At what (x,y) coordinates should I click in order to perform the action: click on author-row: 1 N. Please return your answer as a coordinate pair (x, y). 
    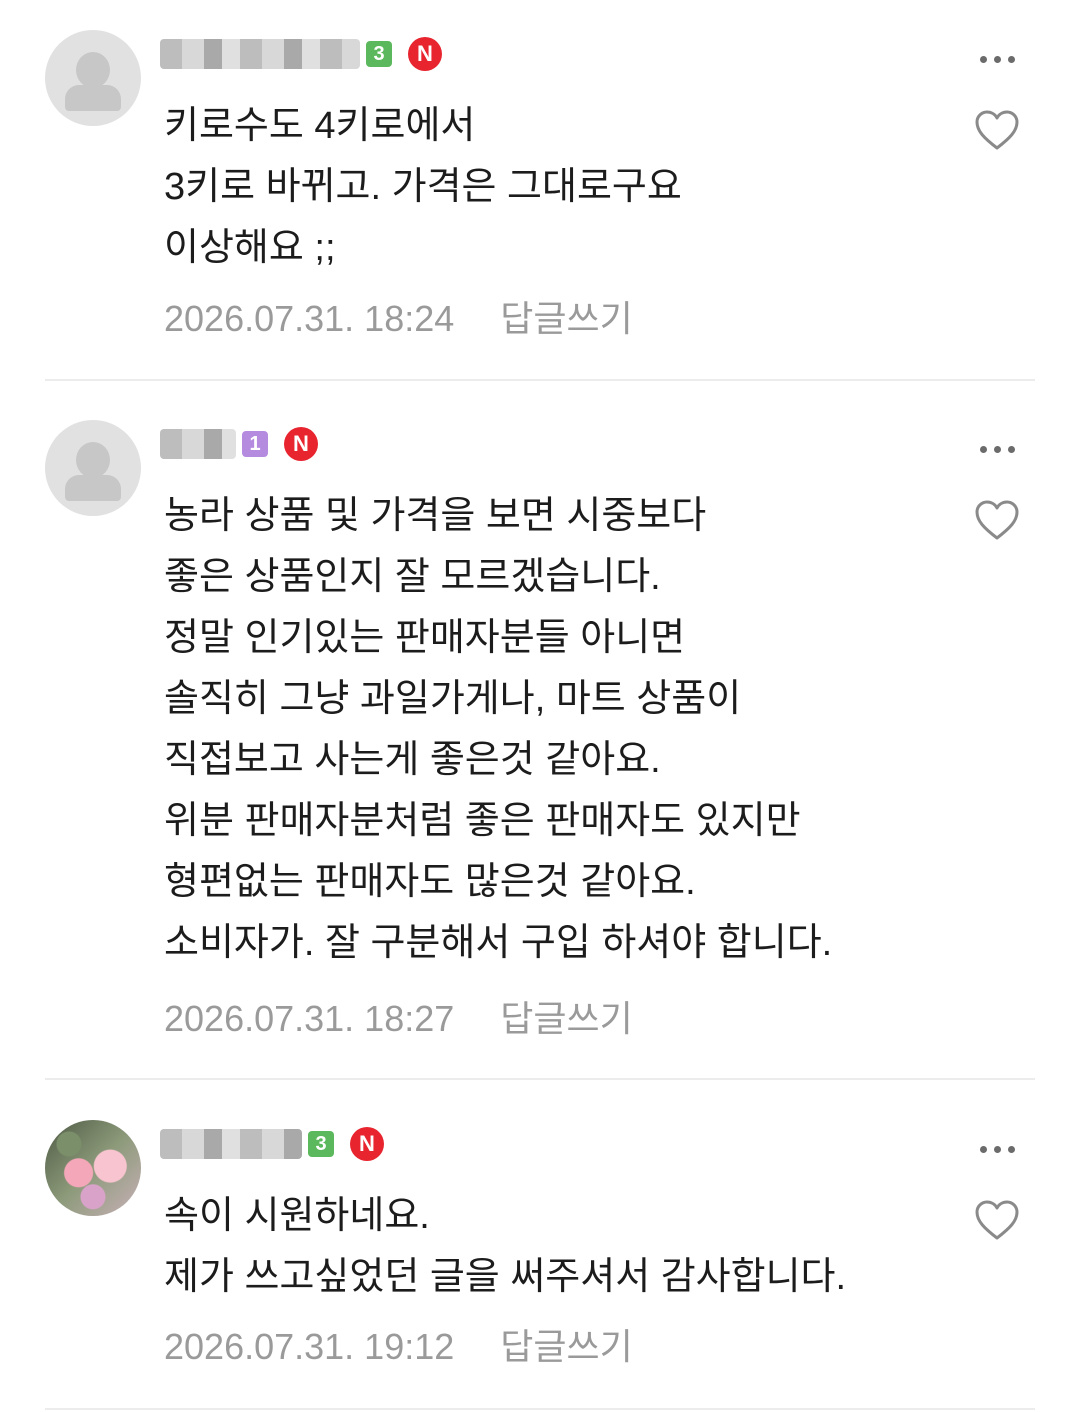
    Looking at the image, I should click on (239, 444).